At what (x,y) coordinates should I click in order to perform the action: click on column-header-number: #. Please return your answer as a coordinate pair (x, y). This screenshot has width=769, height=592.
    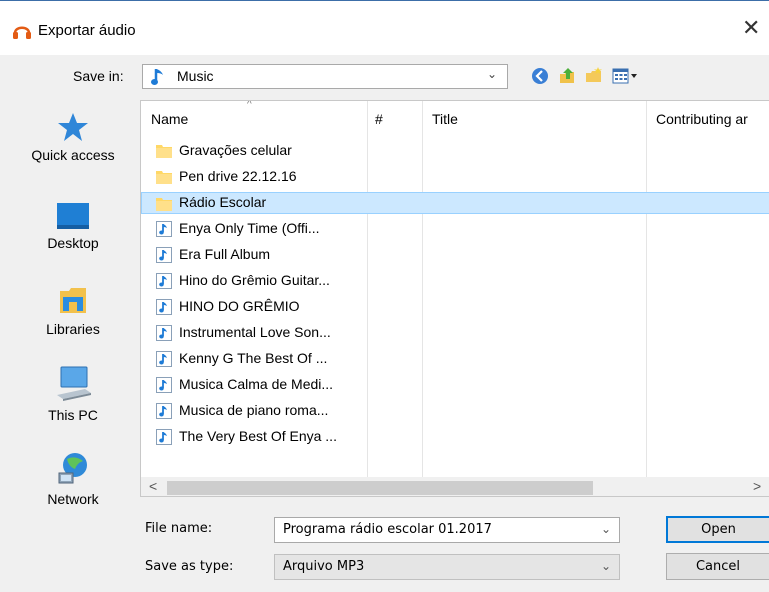
    Looking at the image, I should click on (379, 119).